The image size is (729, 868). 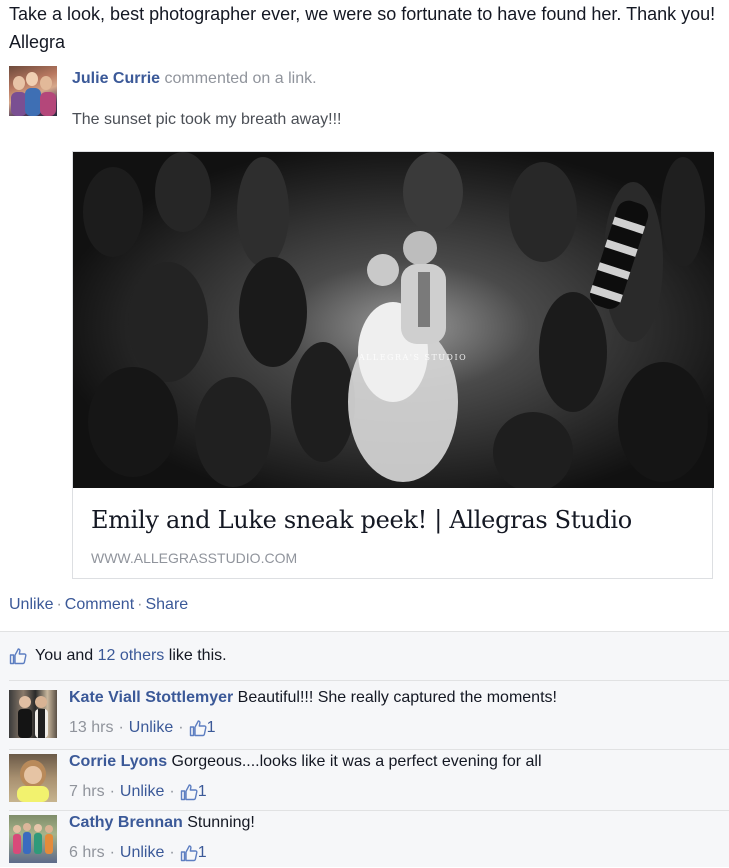 I want to click on comment-link: Comment, so click(x=99, y=604).